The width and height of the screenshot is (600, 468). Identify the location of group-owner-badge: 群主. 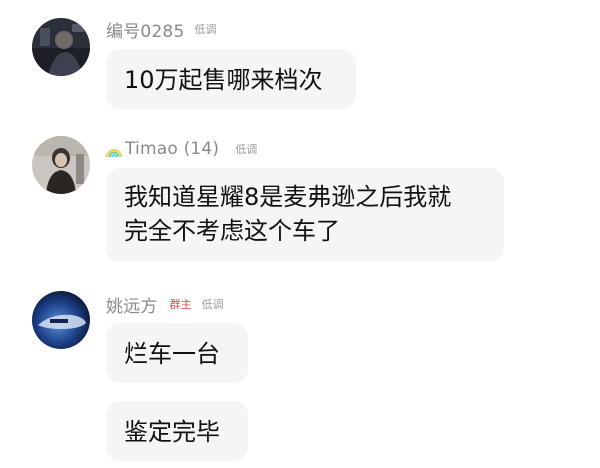
(180, 304).